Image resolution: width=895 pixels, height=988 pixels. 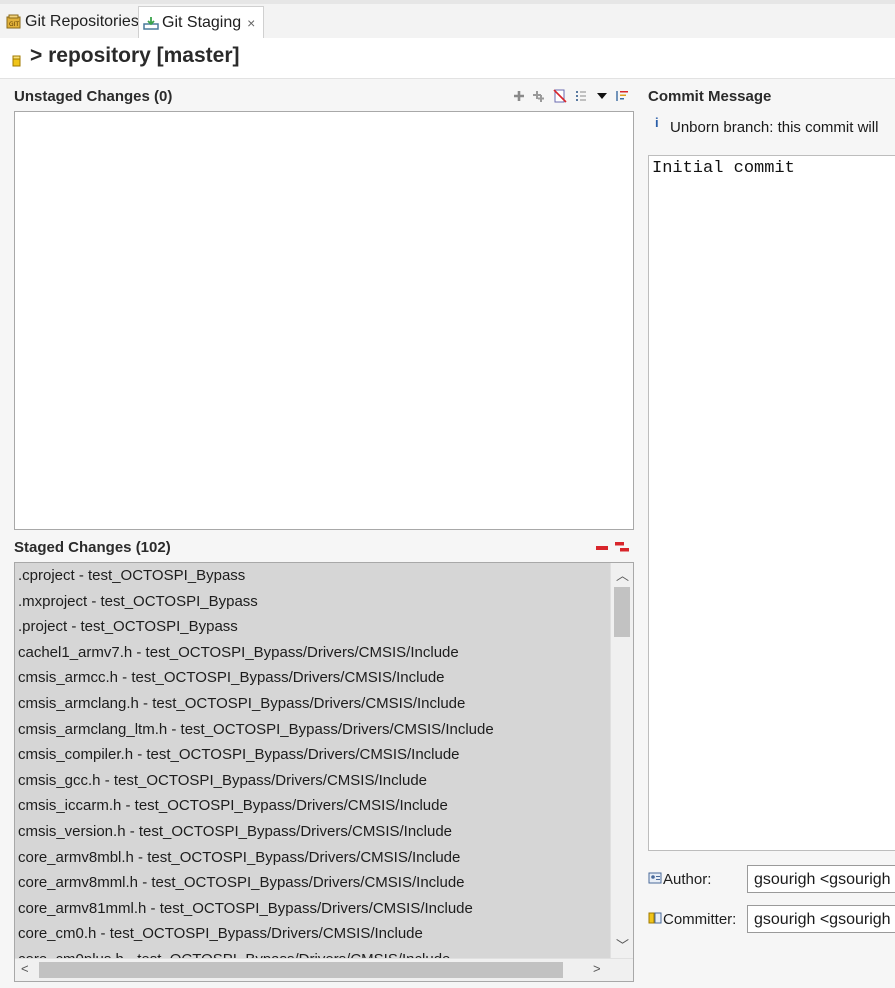 What do you see at coordinates (602, 548) in the screenshot?
I see `unstage-selected-icon` at bounding box center [602, 548].